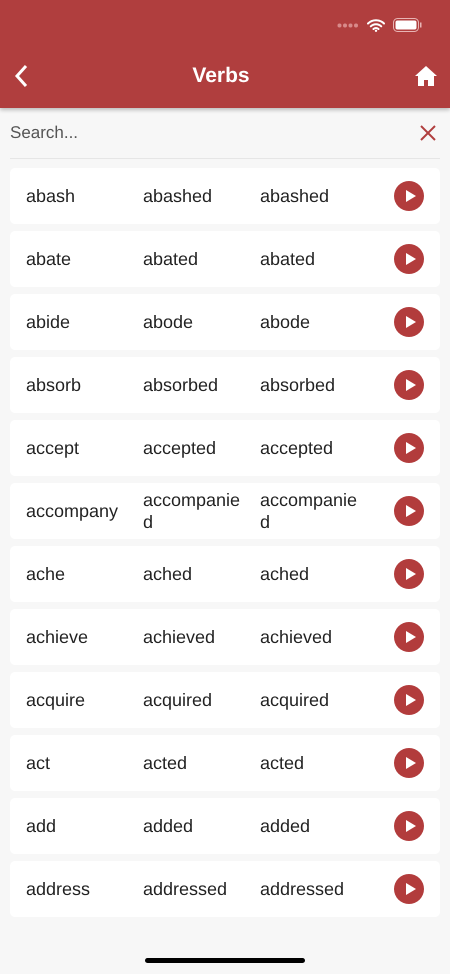 The height and width of the screenshot is (974, 450). What do you see at coordinates (309, 511) in the screenshot?
I see `participle-form: accompanied` at bounding box center [309, 511].